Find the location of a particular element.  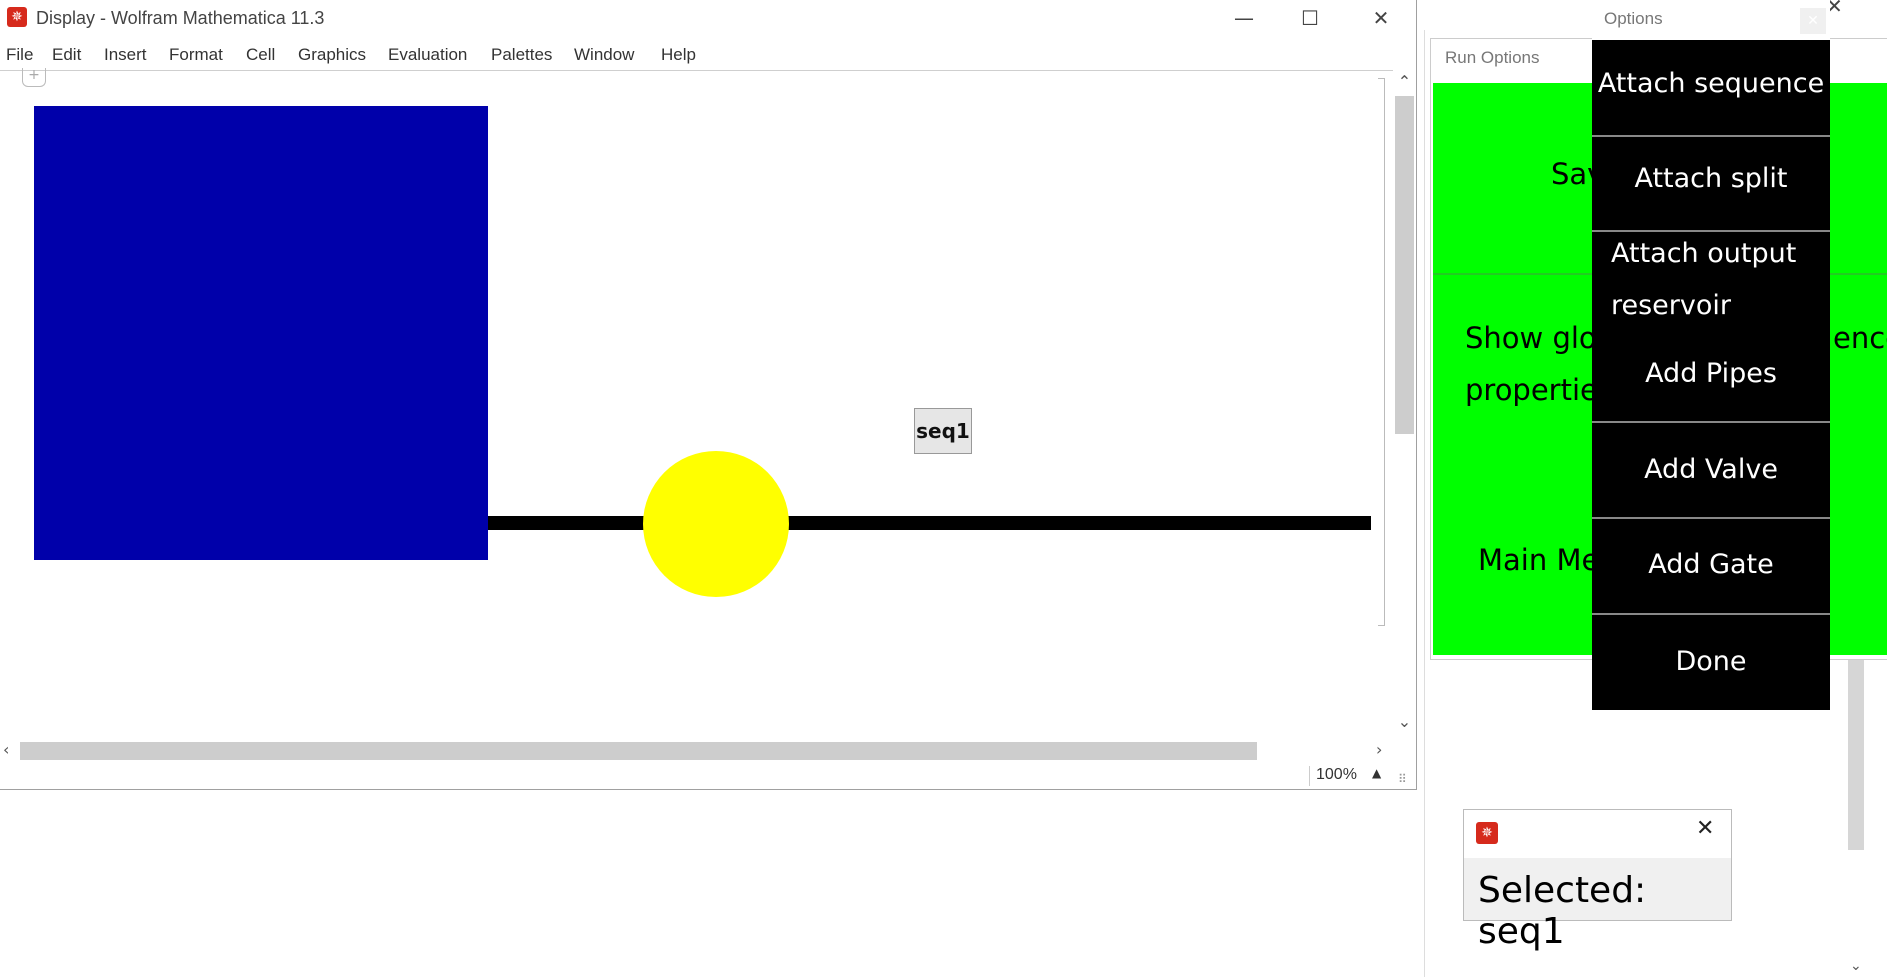

main-menu-button: Main Me is located at coordinates (1538, 560).